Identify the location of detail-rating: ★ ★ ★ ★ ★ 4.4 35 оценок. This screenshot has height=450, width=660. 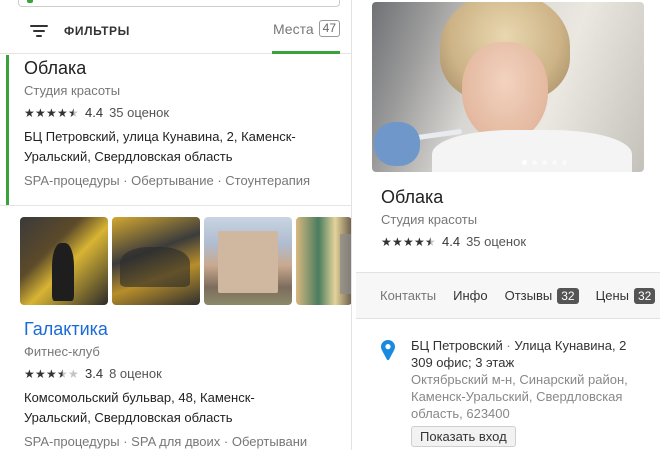
(516, 241).